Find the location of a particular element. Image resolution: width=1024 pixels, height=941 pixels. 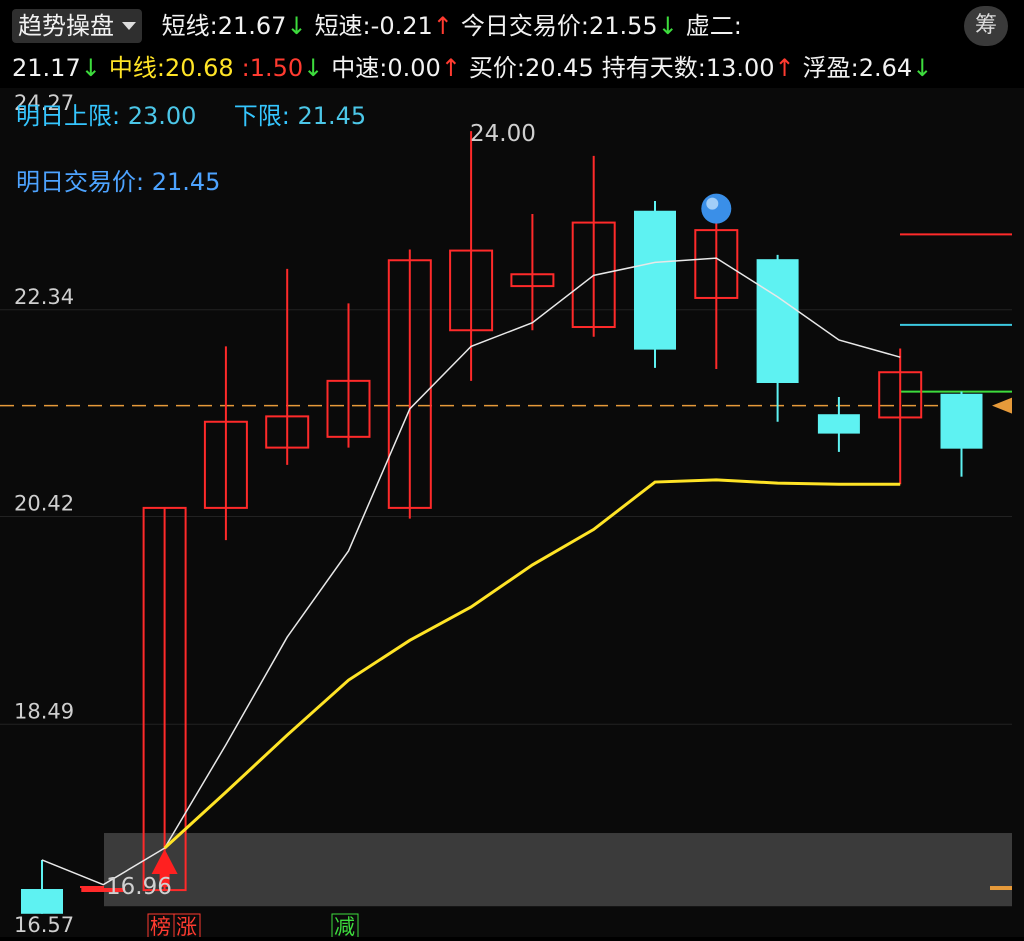

indicator-row2-3: 中速:0.00↑ is located at coordinates (396, 68).